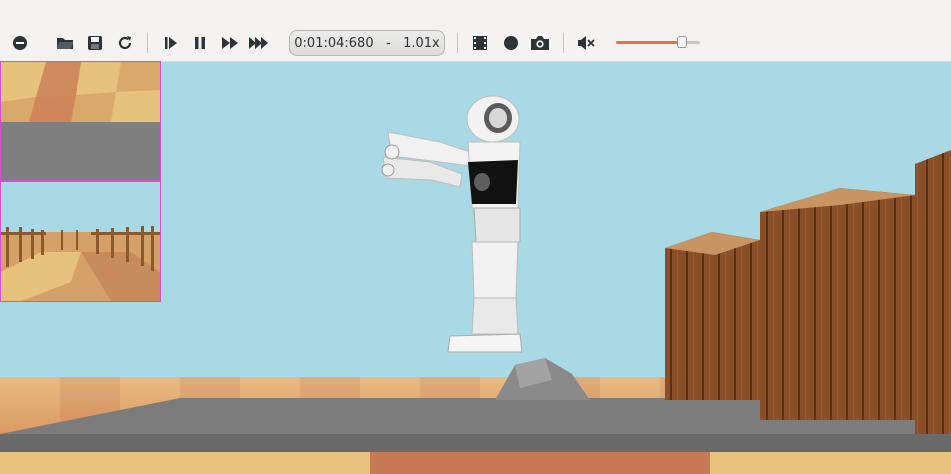 This screenshot has height=474, width=951. I want to click on record-icon, so click(511, 43).